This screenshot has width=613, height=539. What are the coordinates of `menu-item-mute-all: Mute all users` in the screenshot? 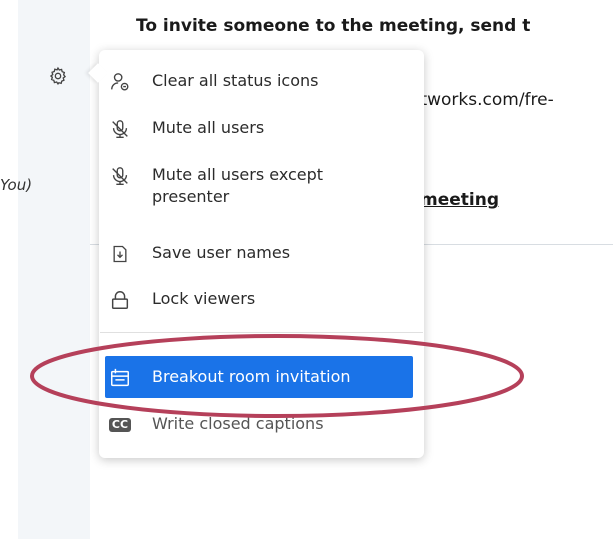 It's located at (186, 129).